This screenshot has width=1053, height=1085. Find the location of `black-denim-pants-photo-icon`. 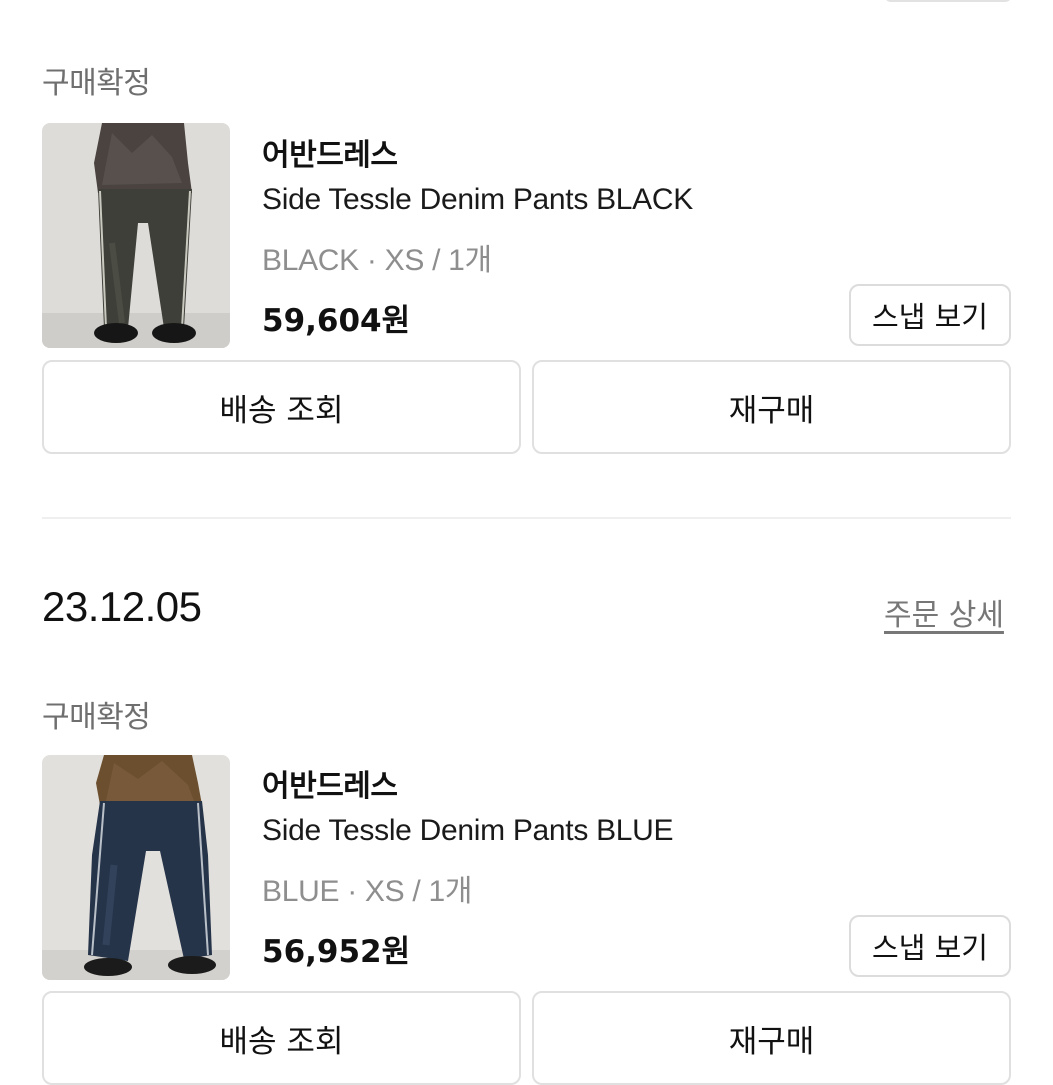

black-denim-pants-photo-icon is located at coordinates (136, 235).